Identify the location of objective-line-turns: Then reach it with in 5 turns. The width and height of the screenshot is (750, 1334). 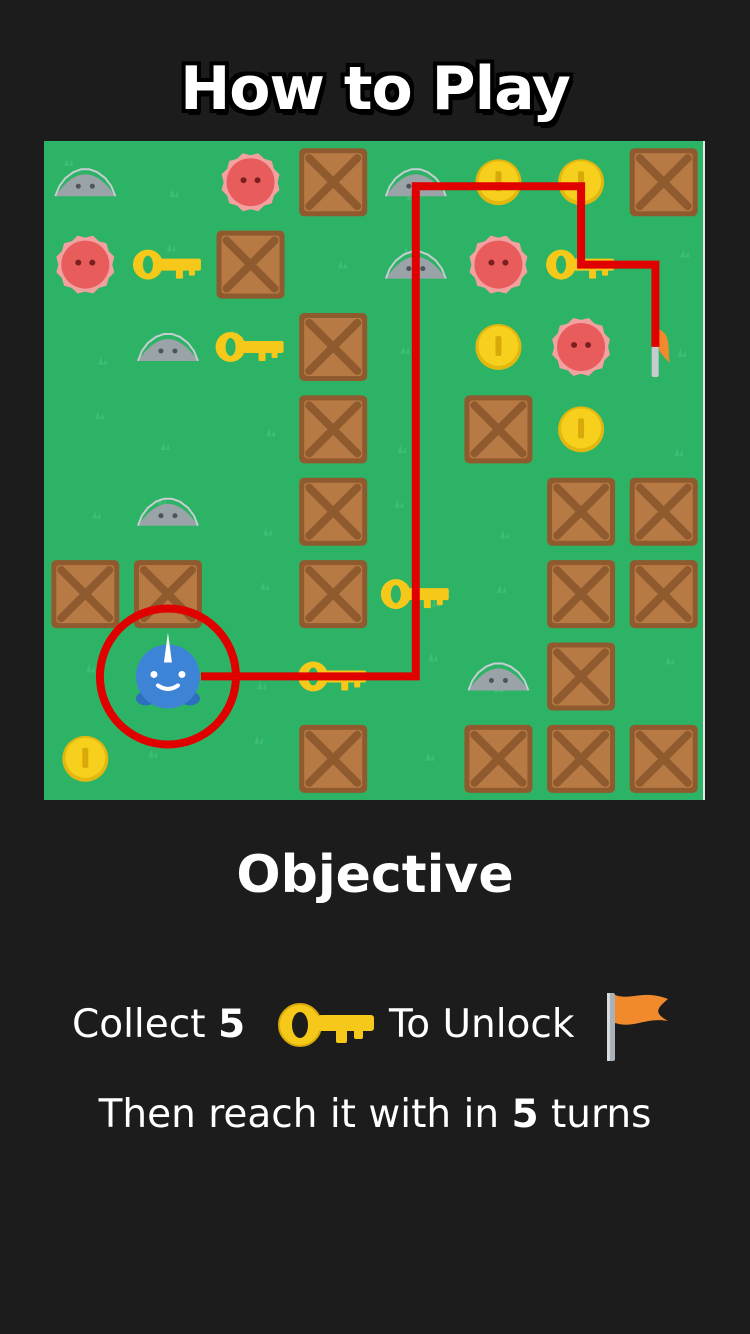
(375, 1115).